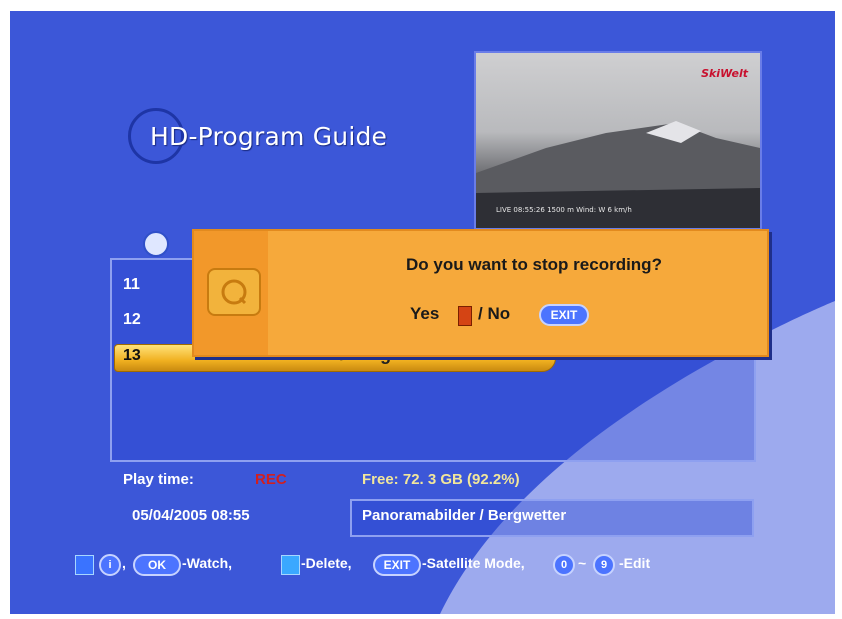  Describe the element at coordinates (441, 479) in the screenshot. I see `free-space: Free: 72. 3 GB (92.2%)` at that location.